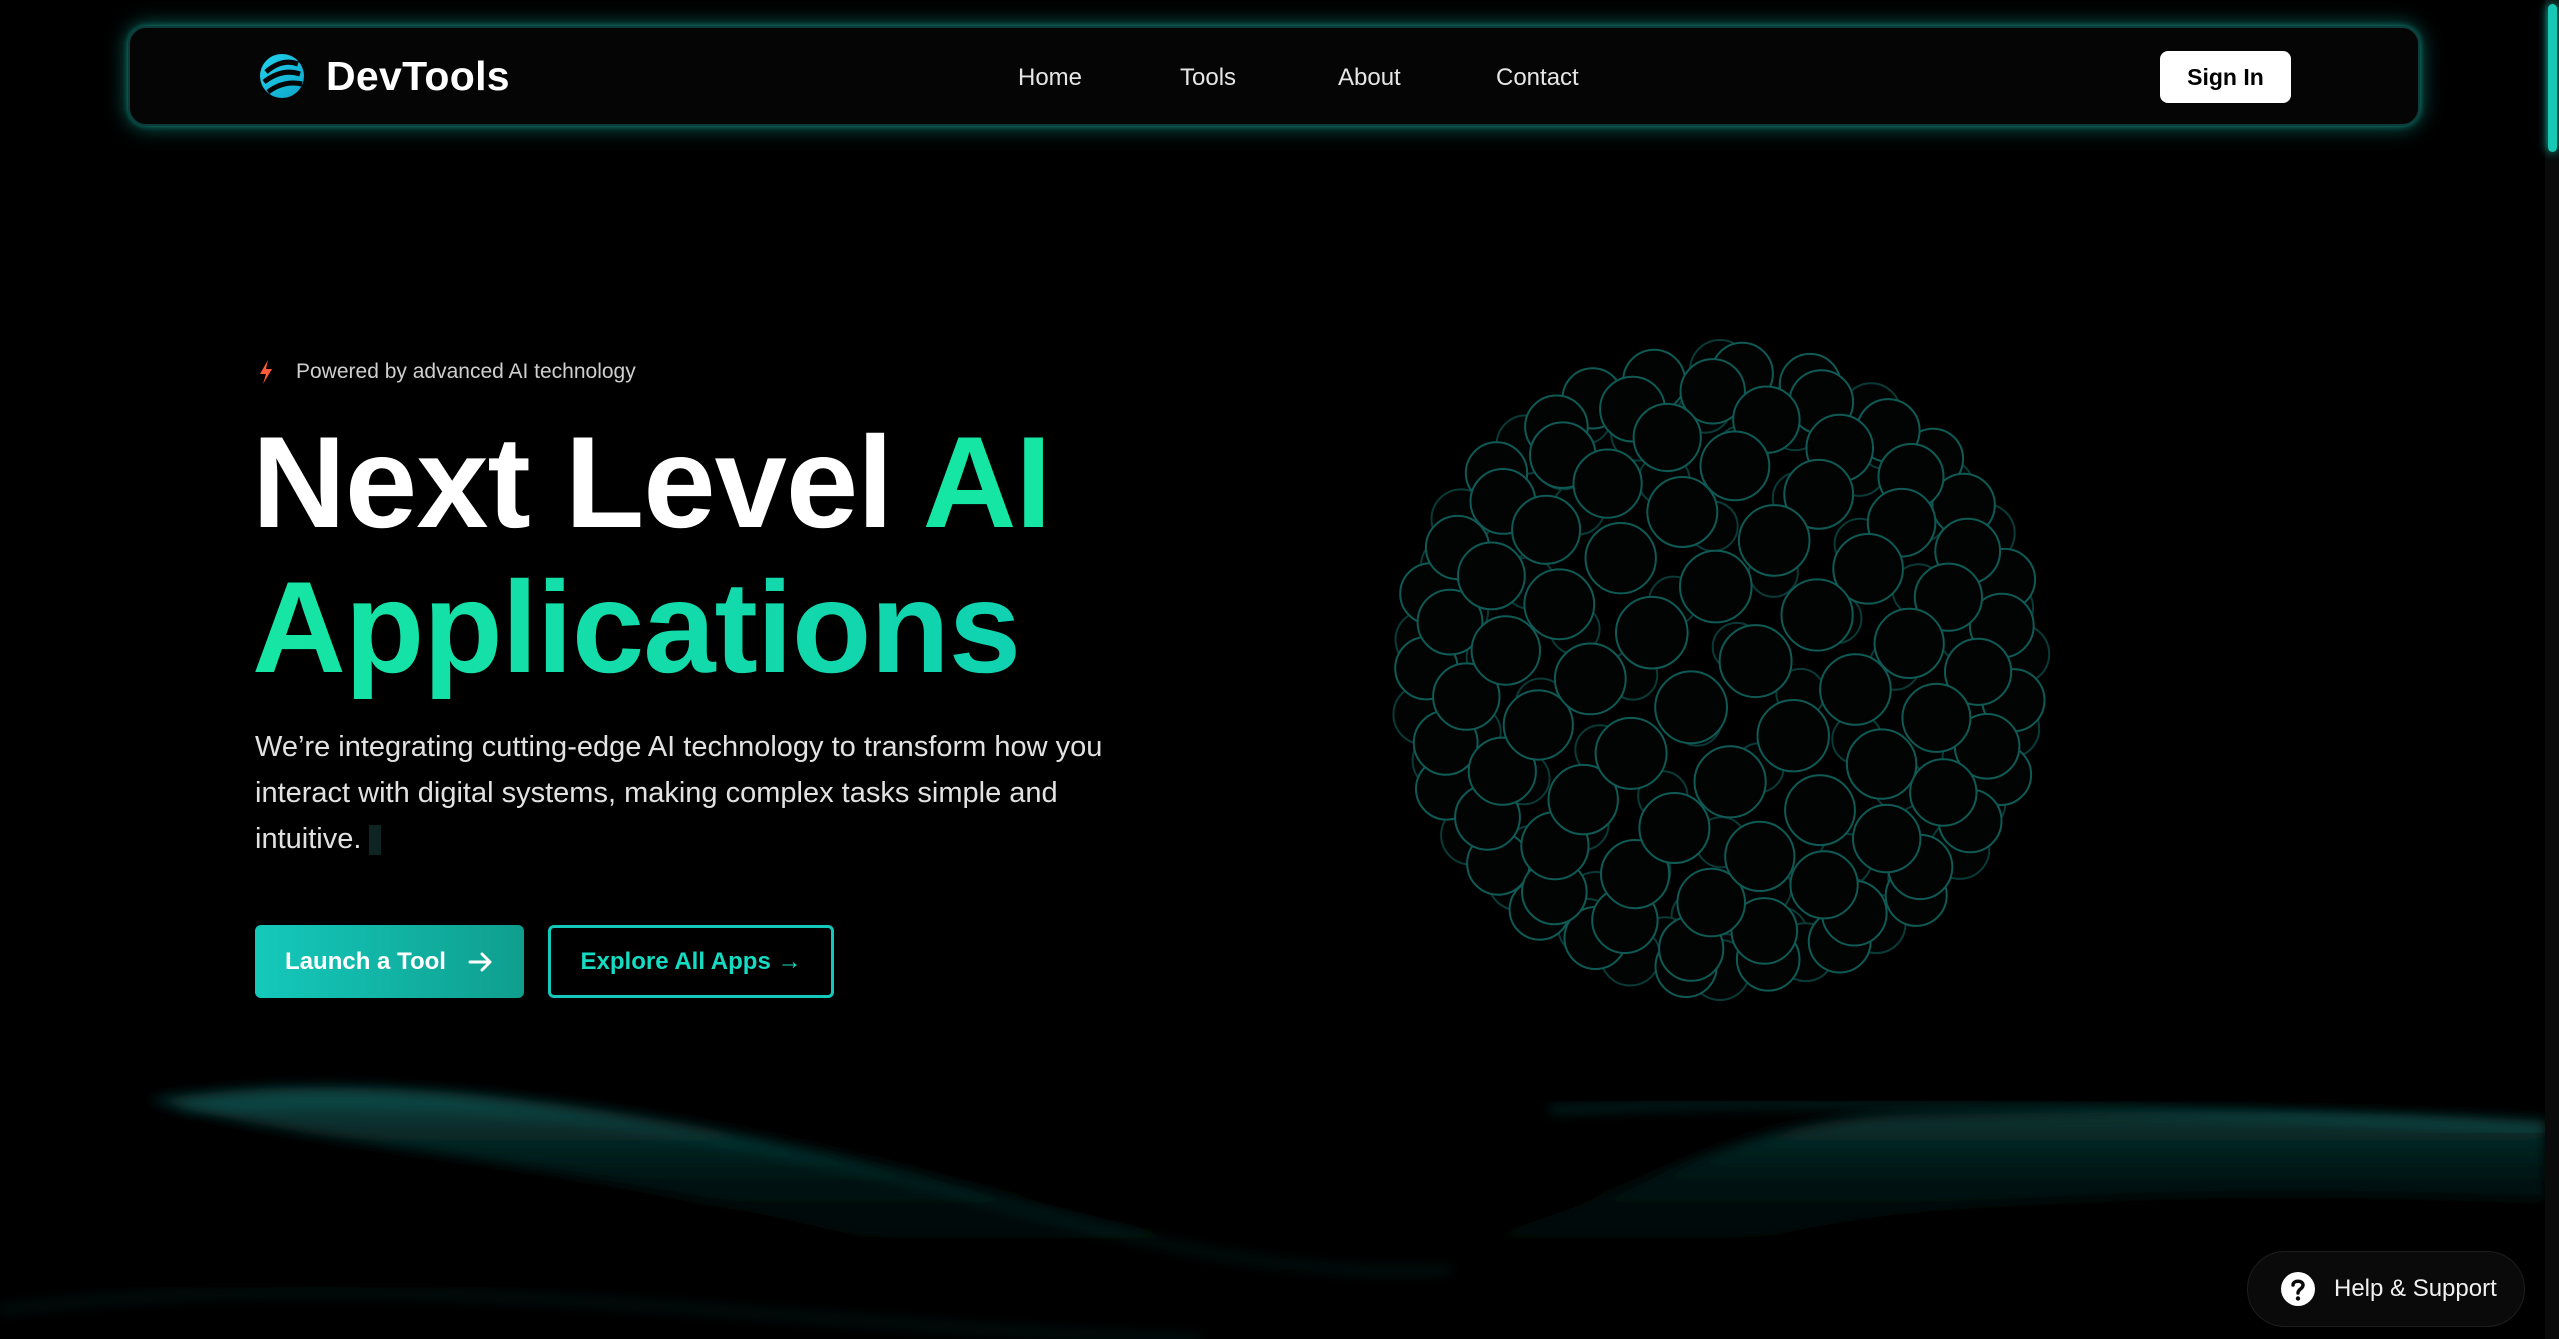 Image resolution: width=2559 pixels, height=1339 pixels. I want to click on nav-link-contact: Contact, so click(1537, 78).